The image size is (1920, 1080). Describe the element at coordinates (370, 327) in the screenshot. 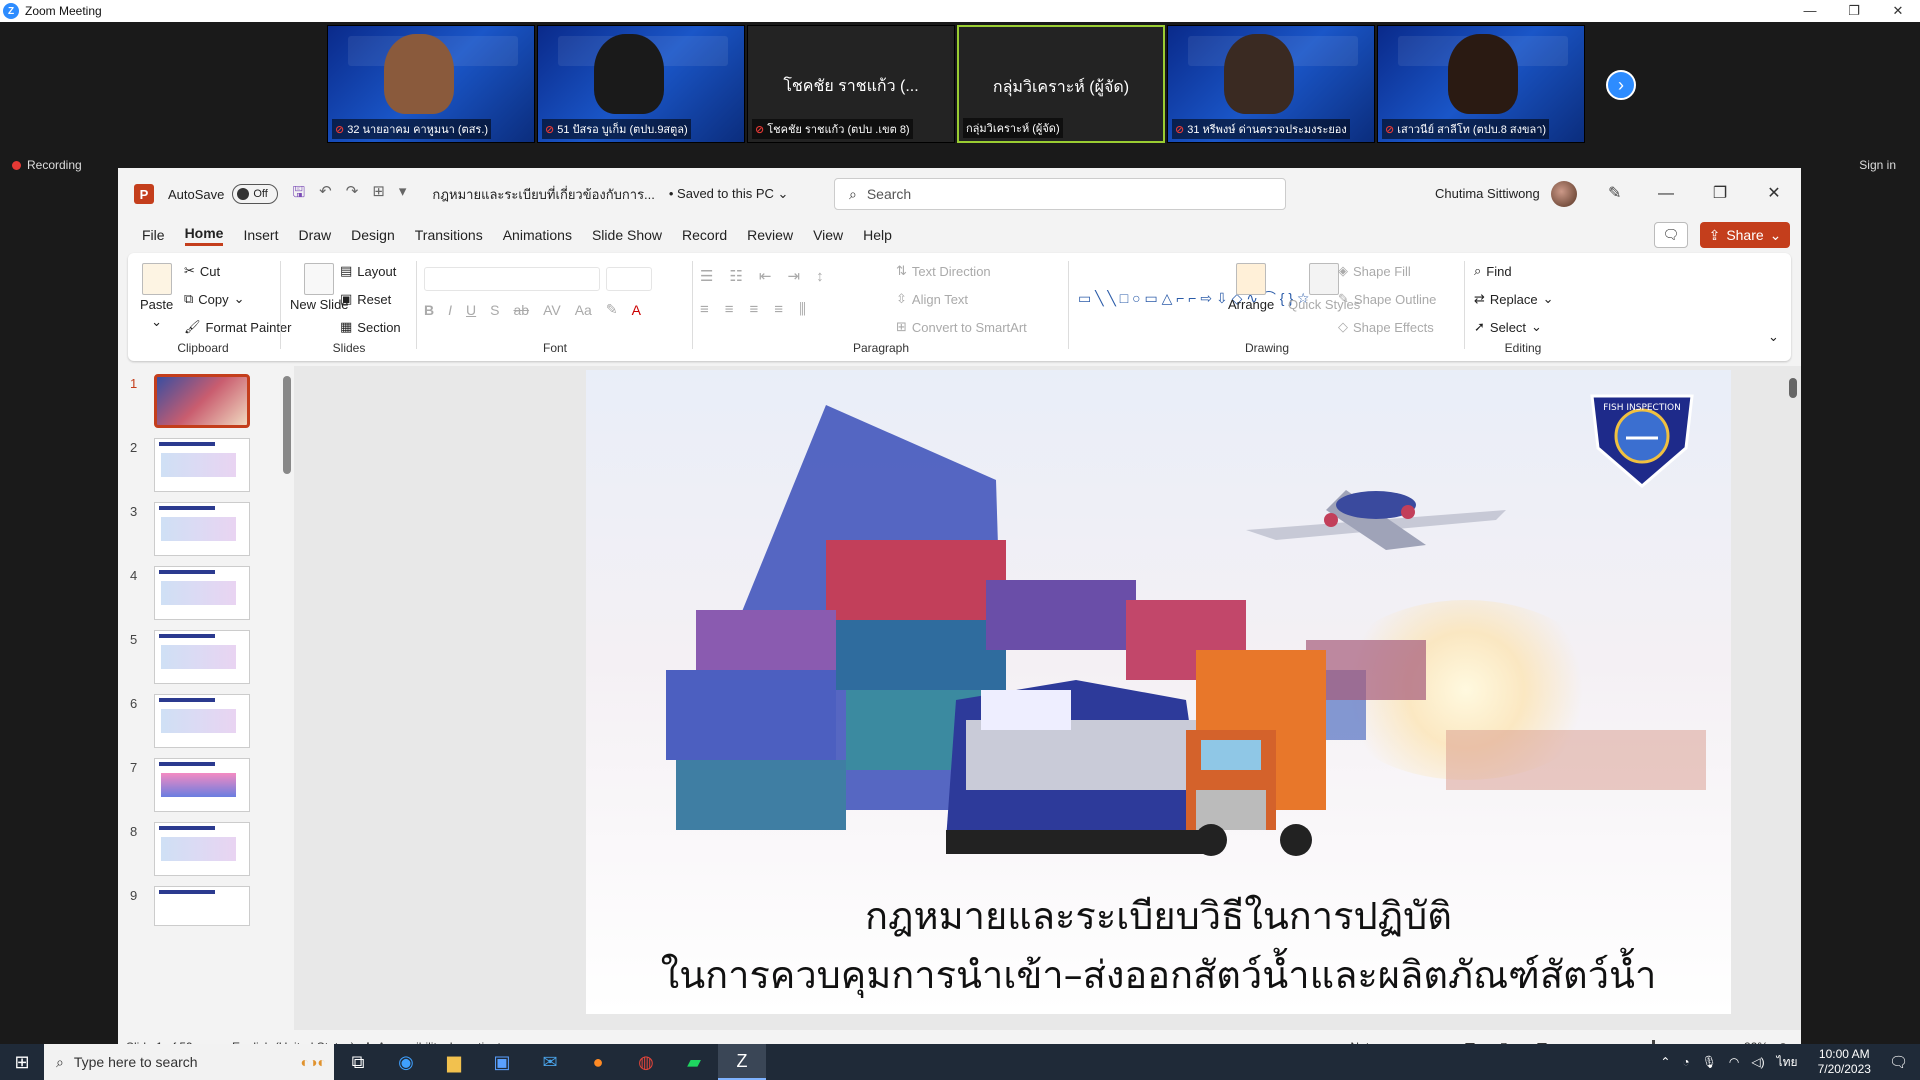

I see `section-button: ▦ Section` at that location.